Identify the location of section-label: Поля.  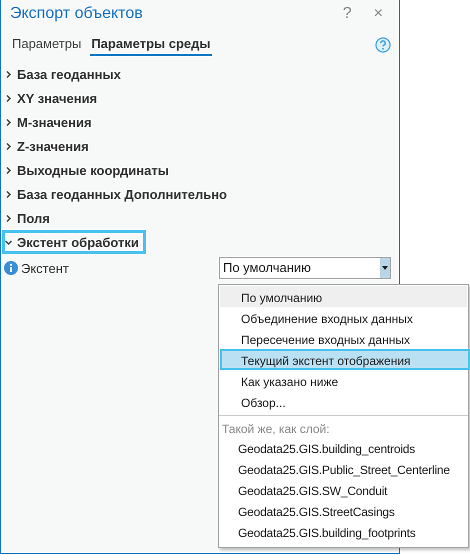
(33, 218).